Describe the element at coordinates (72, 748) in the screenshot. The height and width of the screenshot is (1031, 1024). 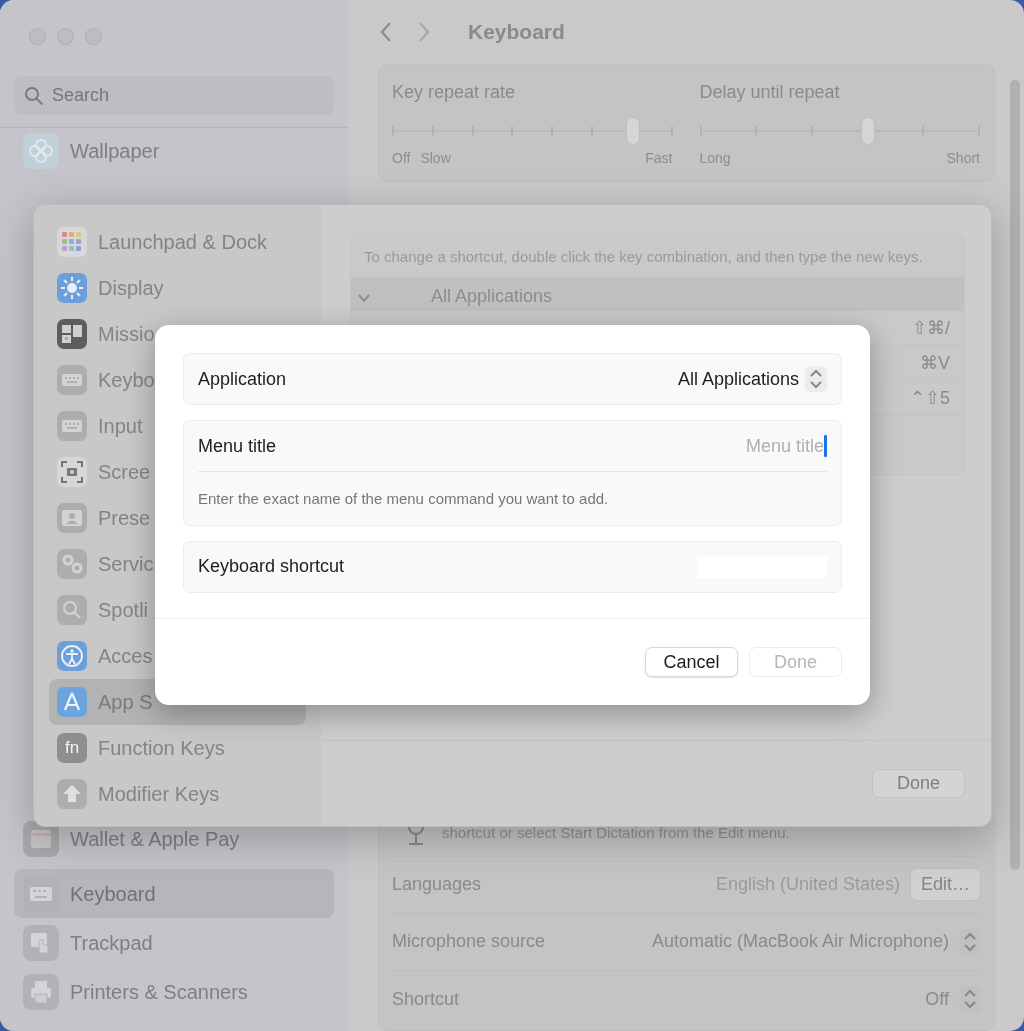
I see `fn-key-icon: fn` at that location.